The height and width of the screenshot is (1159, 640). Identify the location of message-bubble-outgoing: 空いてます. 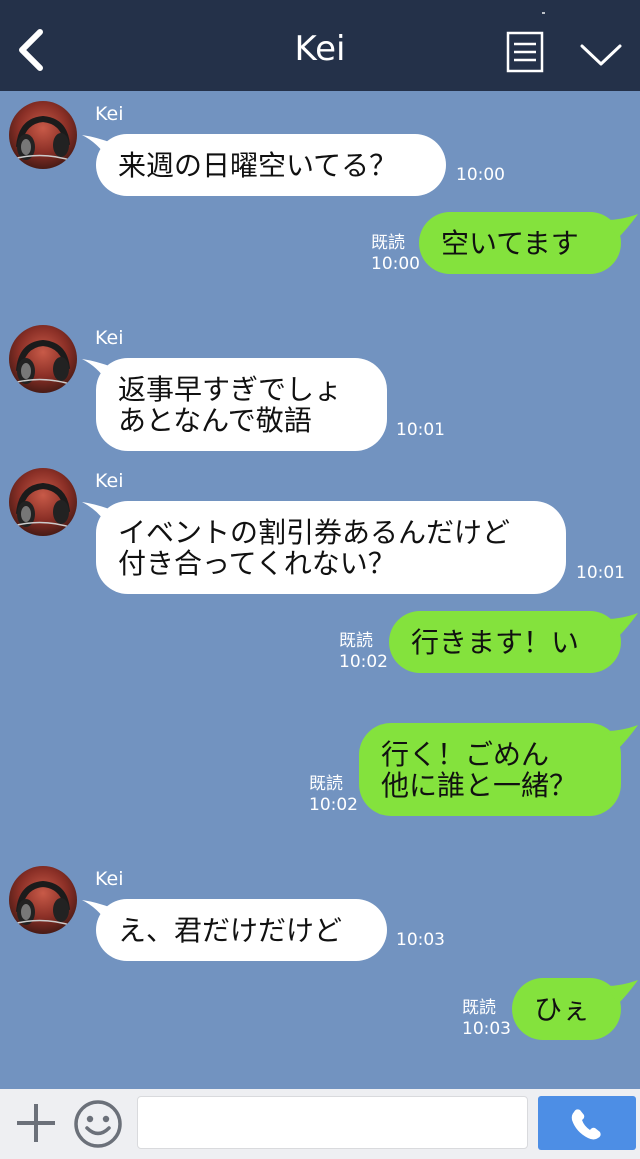
(520, 243).